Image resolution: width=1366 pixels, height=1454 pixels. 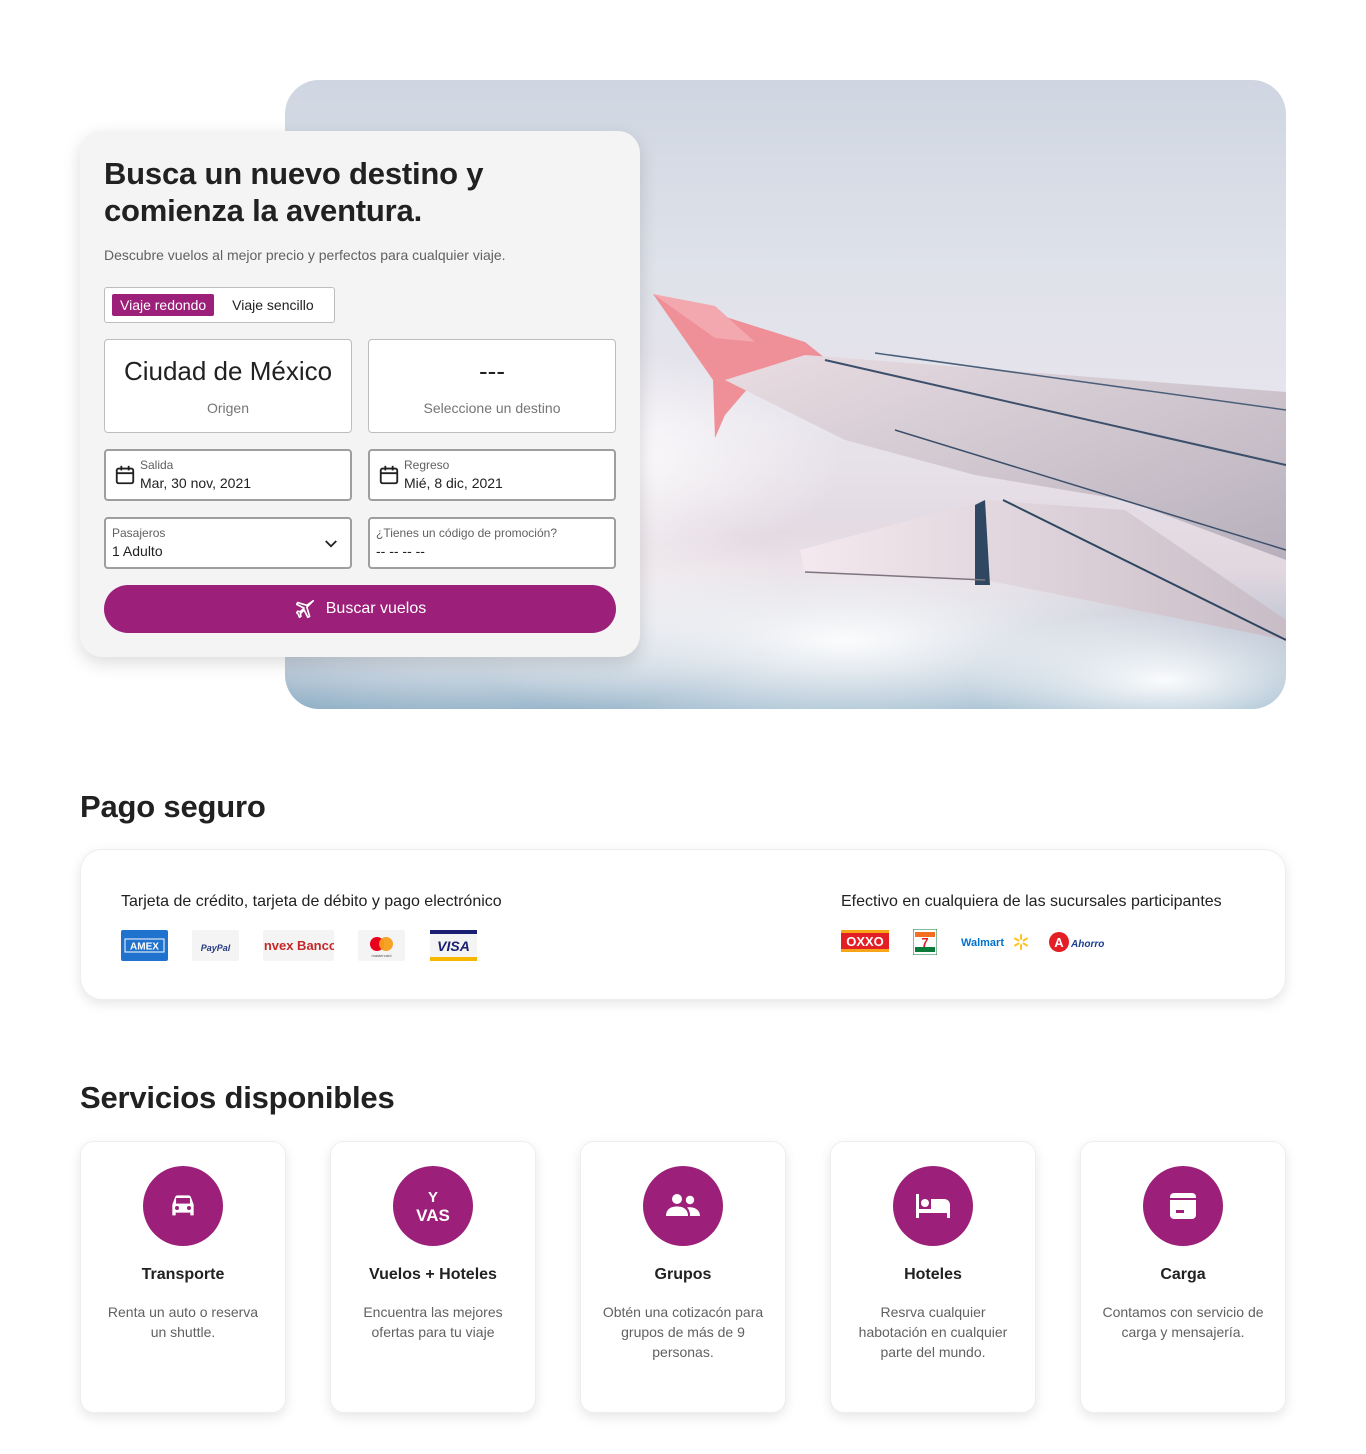 I want to click on svg-text: OXXO, so click(x=865, y=941).